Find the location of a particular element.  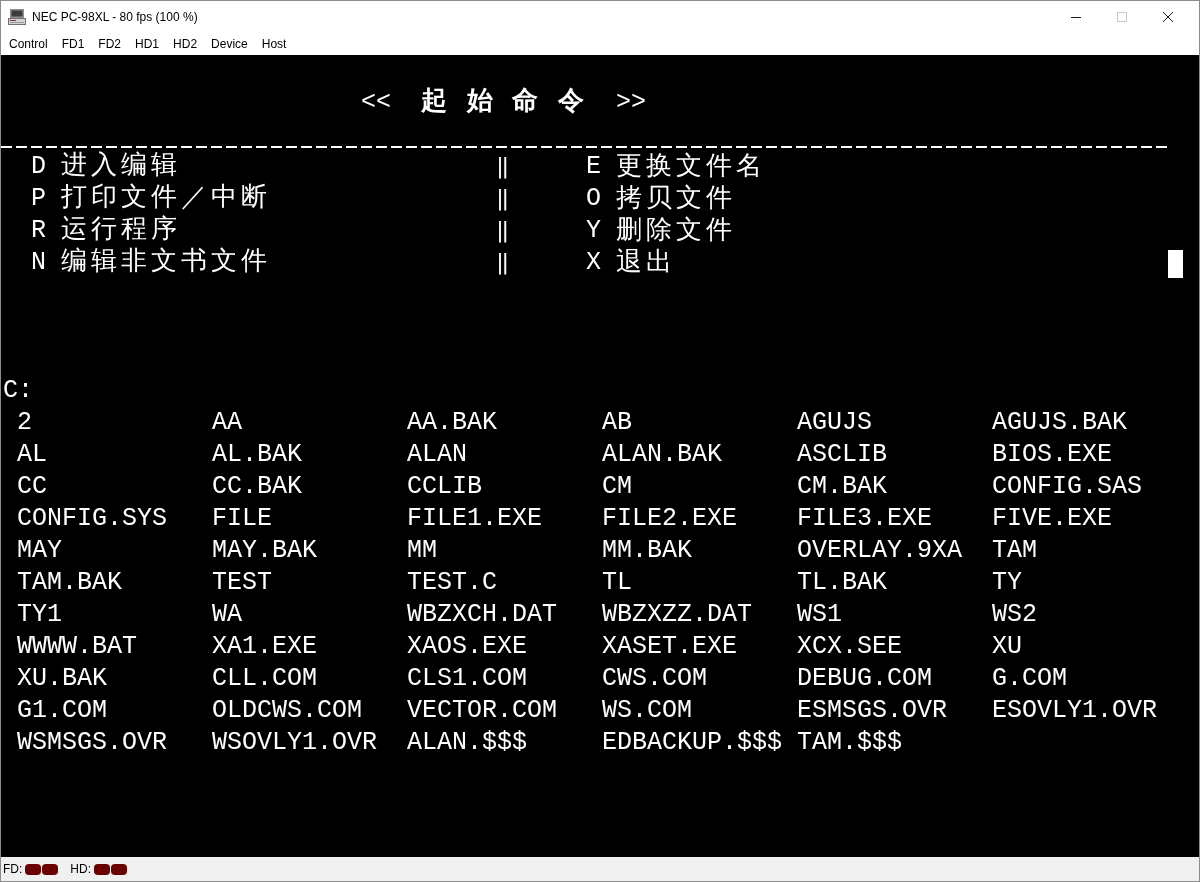

file-name: WA is located at coordinates (227, 615).